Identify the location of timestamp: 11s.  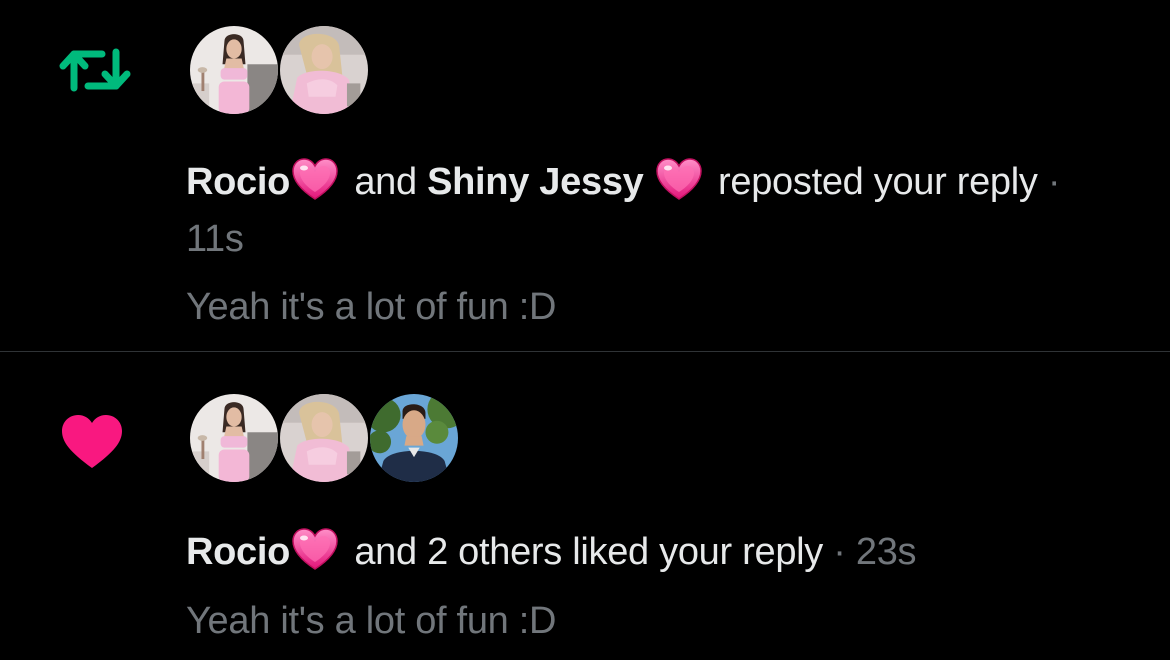
(215, 239).